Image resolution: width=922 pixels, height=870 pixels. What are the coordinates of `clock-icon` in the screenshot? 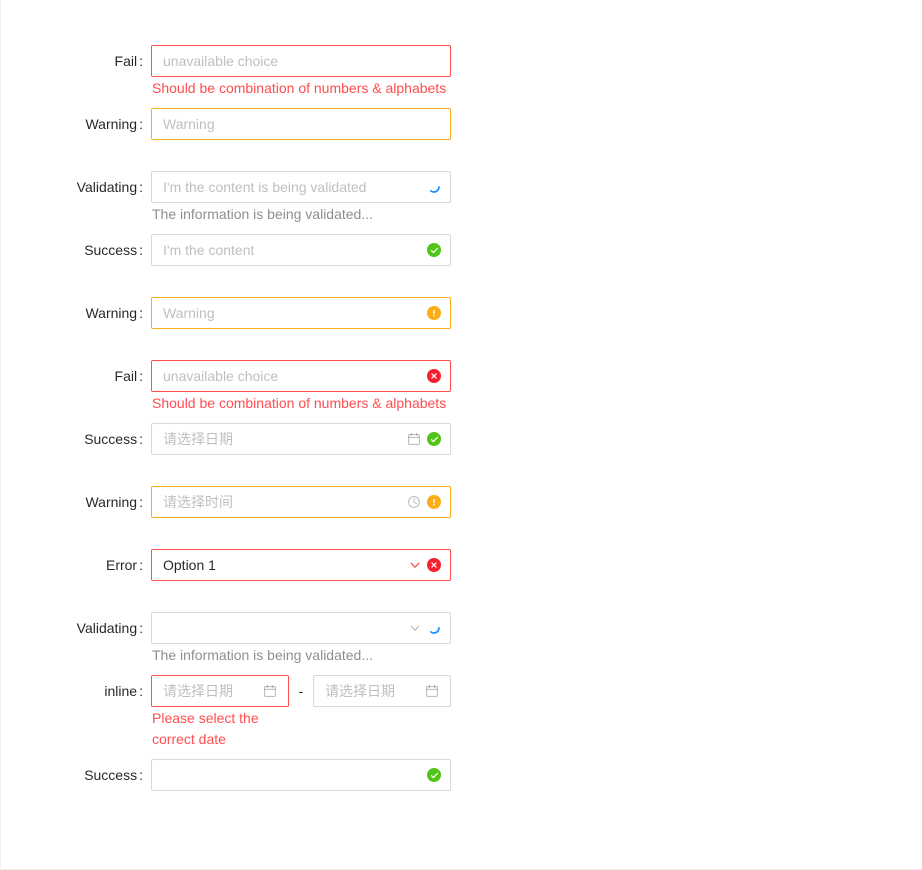 It's located at (414, 502).